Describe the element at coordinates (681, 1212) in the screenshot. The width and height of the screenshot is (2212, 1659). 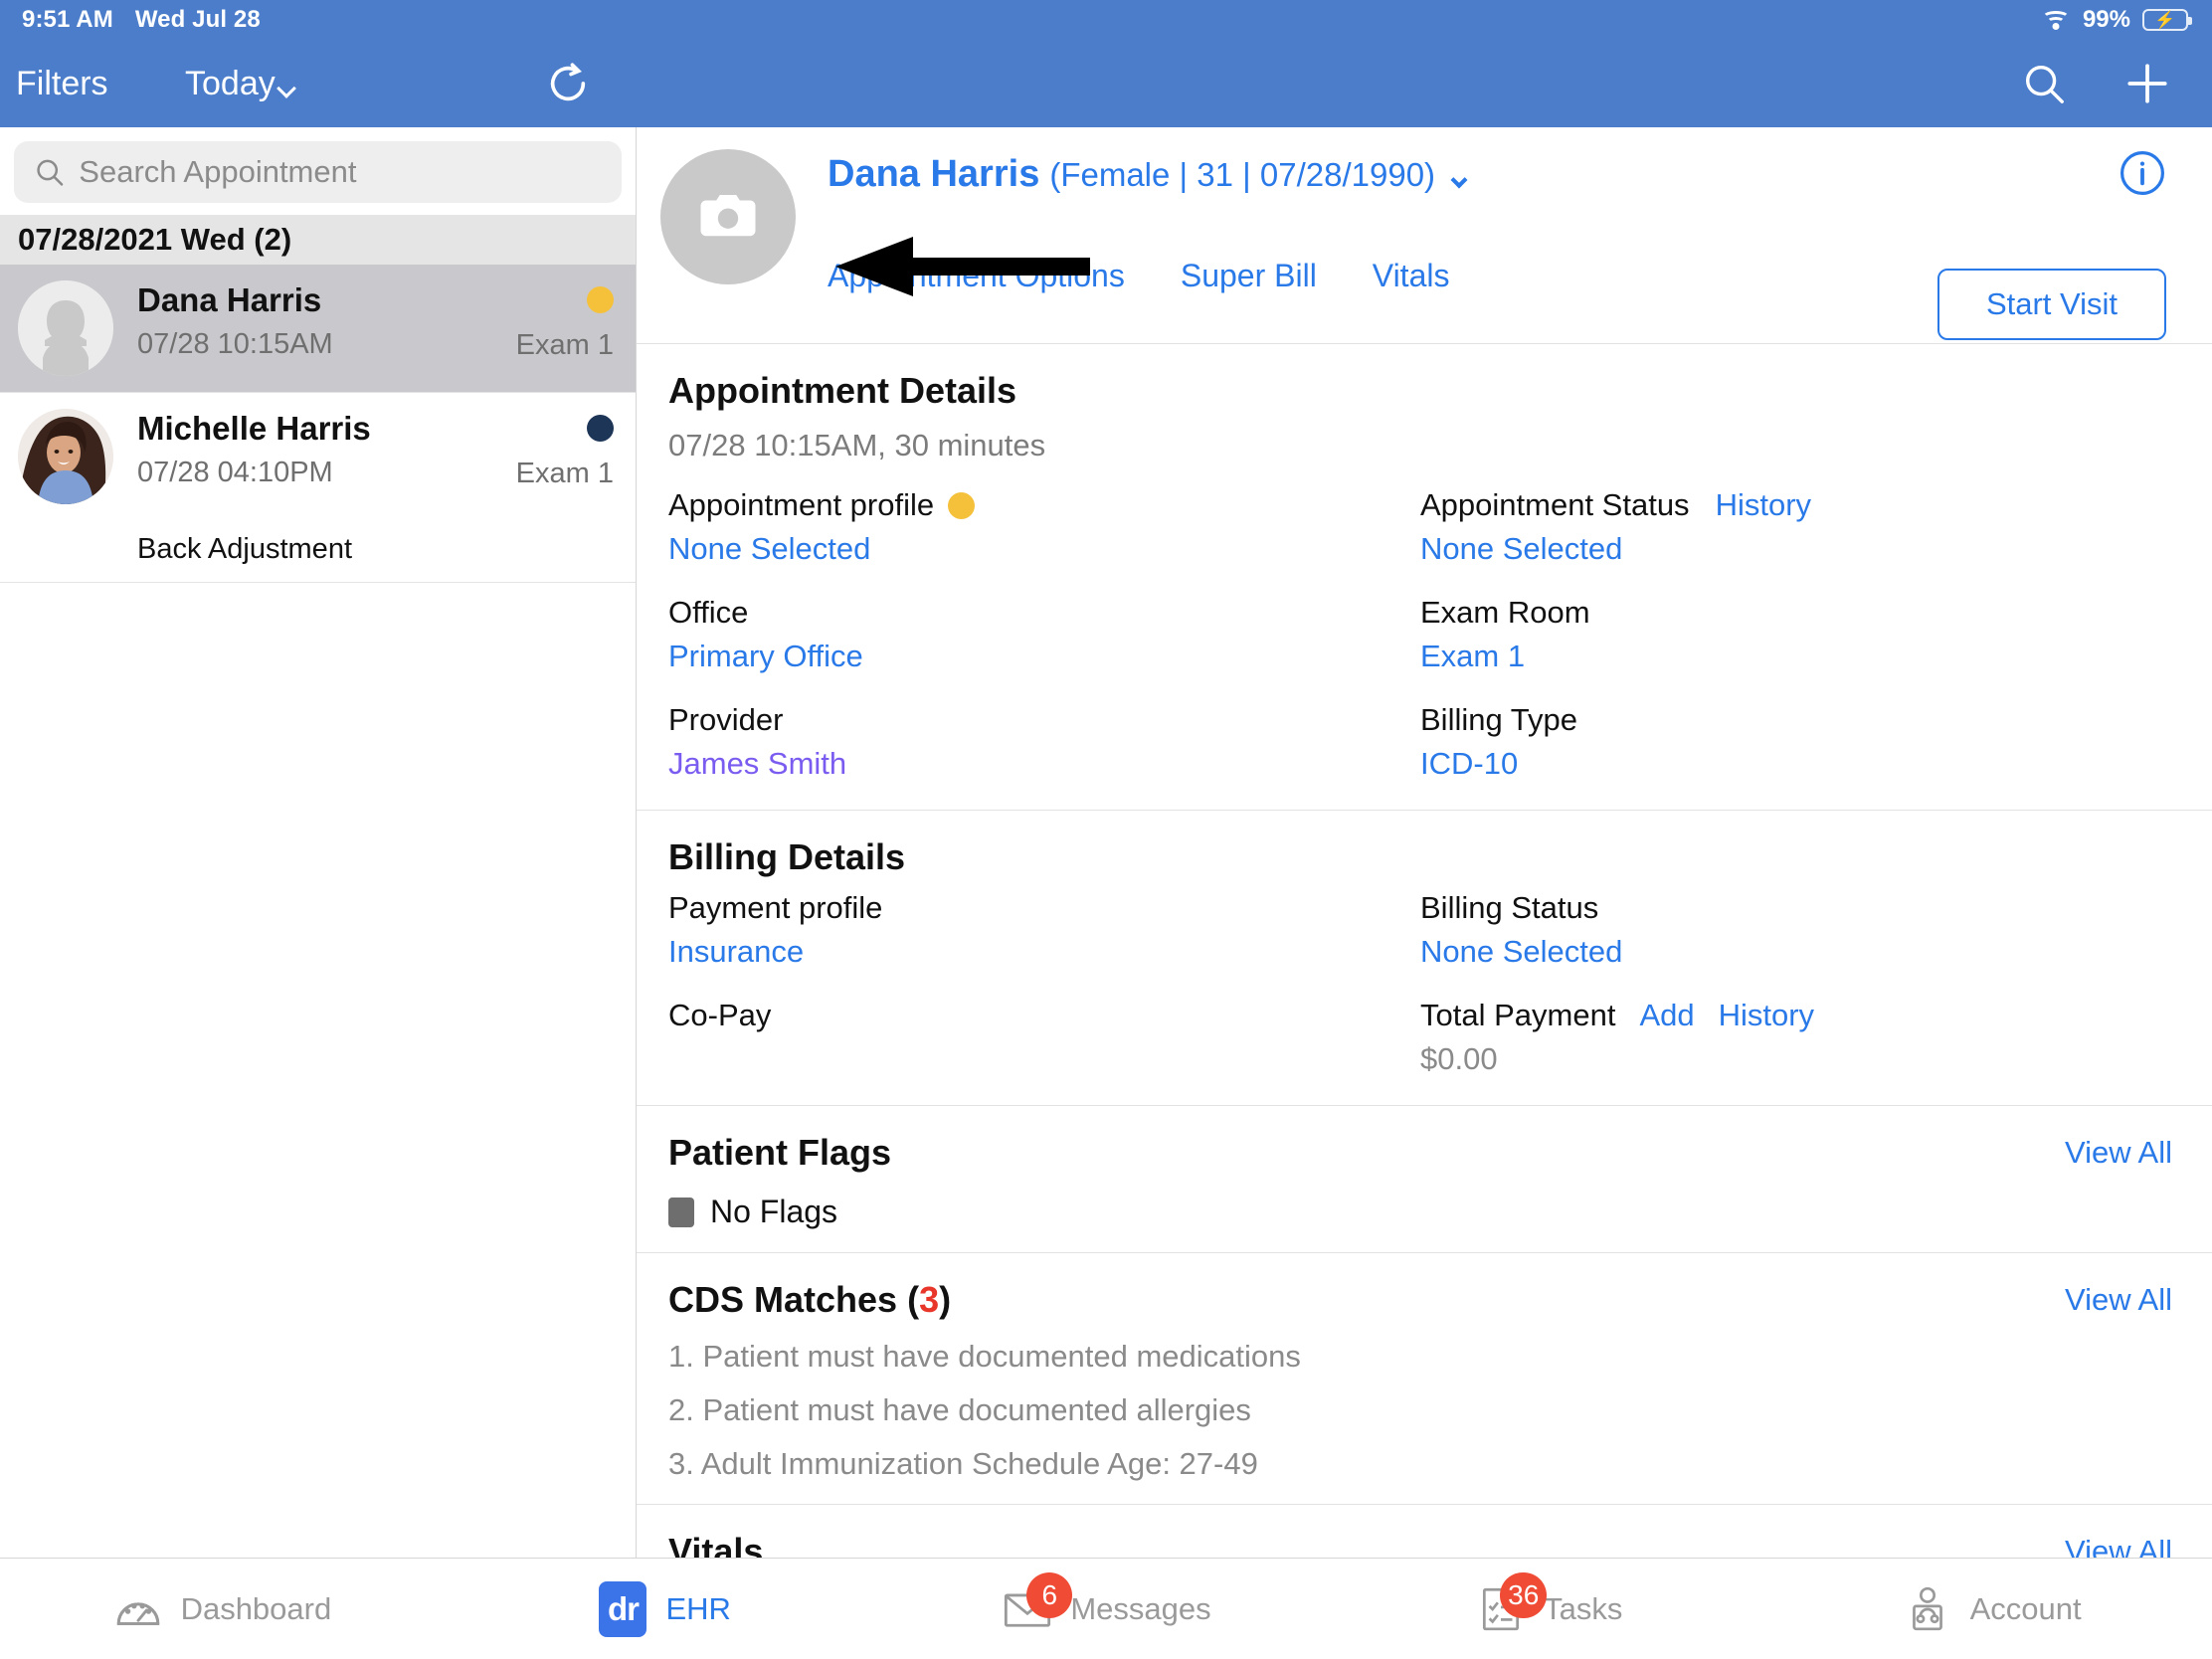
I see `flag-swatch-icon` at that location.